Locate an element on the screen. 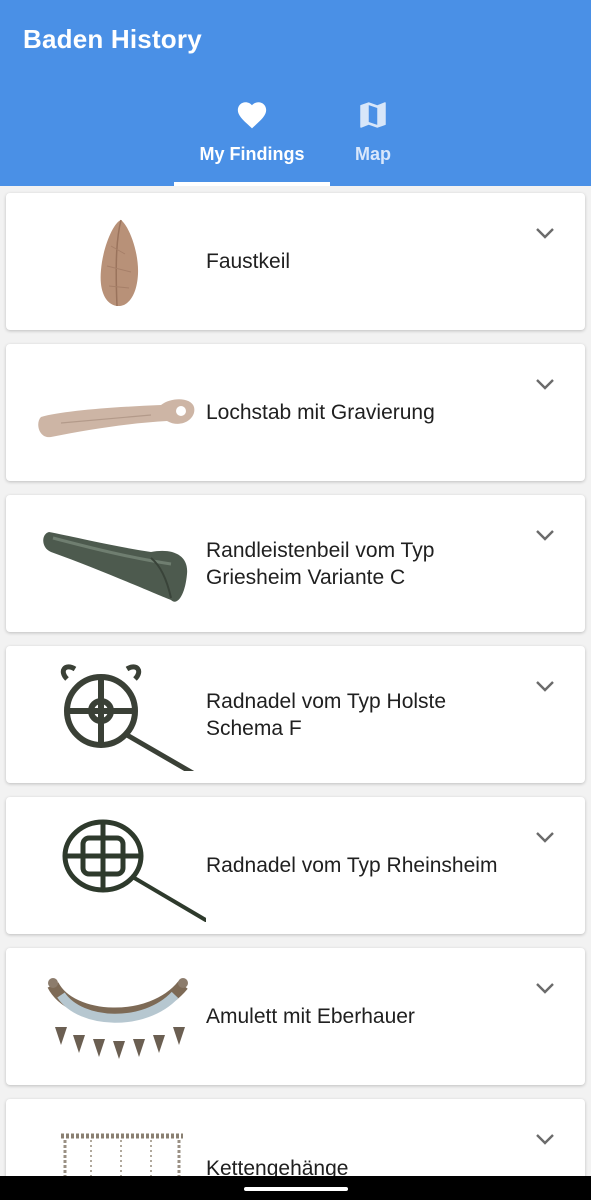 This screenshot has width=591, height=1200. system-navigation-bar is located at coordinates (295, 1188).